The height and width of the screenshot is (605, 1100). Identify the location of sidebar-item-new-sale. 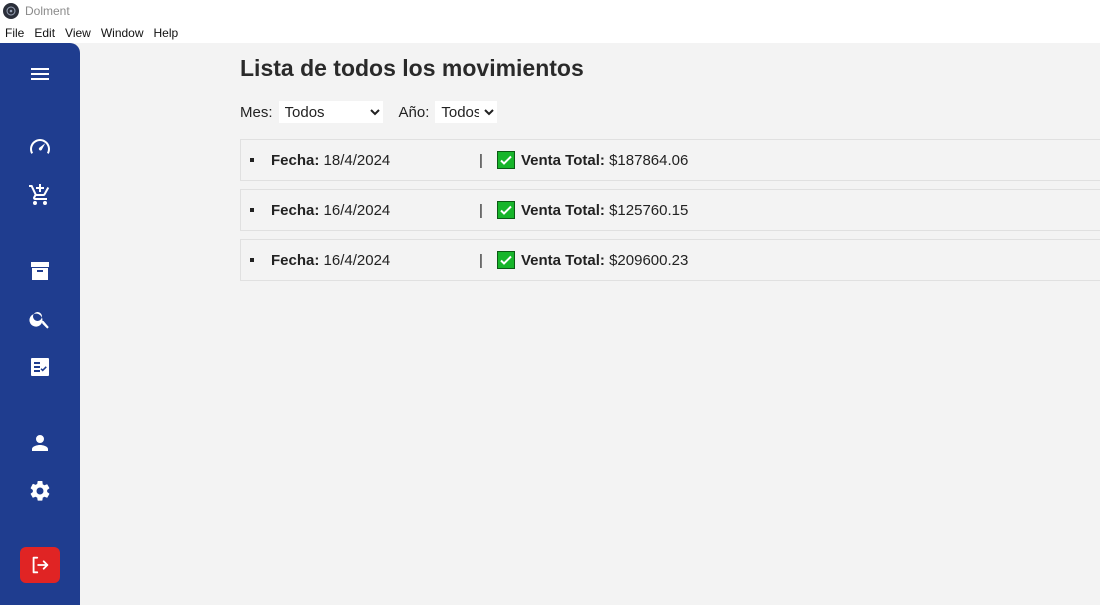
(40, 195).